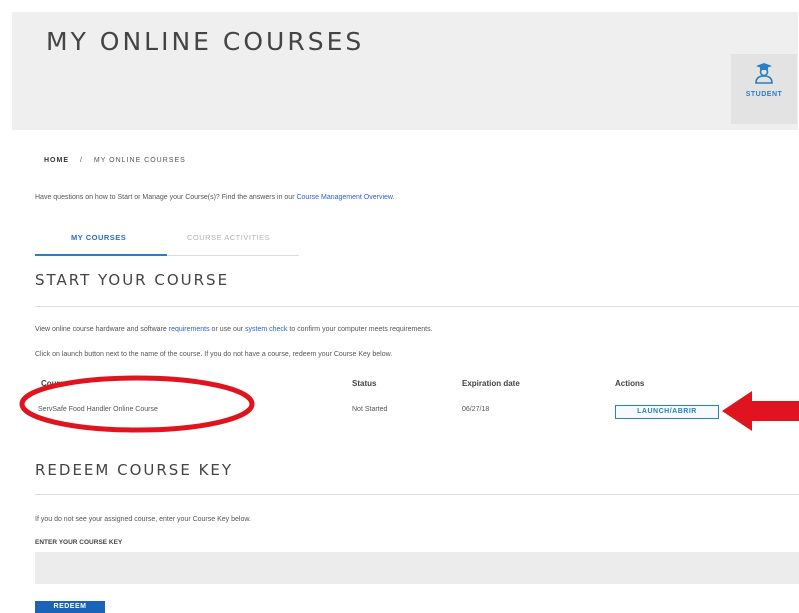  Describe the element at coordinates (139, 160) in the screenshot. I see `breadcrumb-current: MY ONLINE COURSES` at that location.